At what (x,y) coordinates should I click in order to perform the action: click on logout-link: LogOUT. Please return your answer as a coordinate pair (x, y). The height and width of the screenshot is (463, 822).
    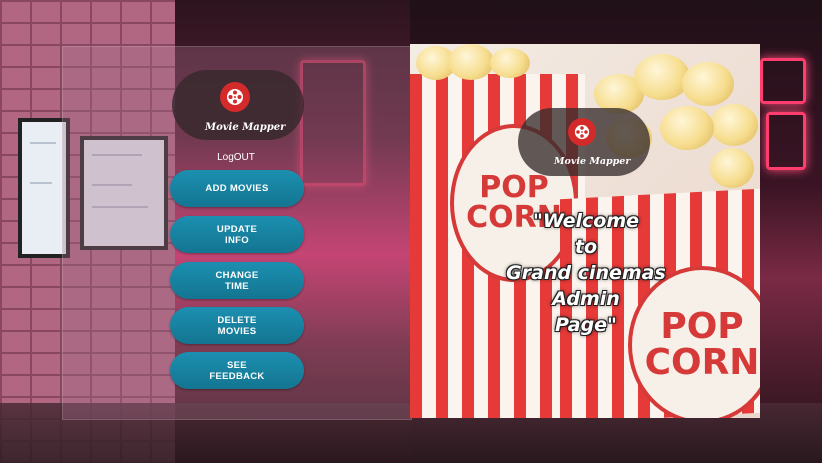
    Looking at the image, I should click on (236, 157).